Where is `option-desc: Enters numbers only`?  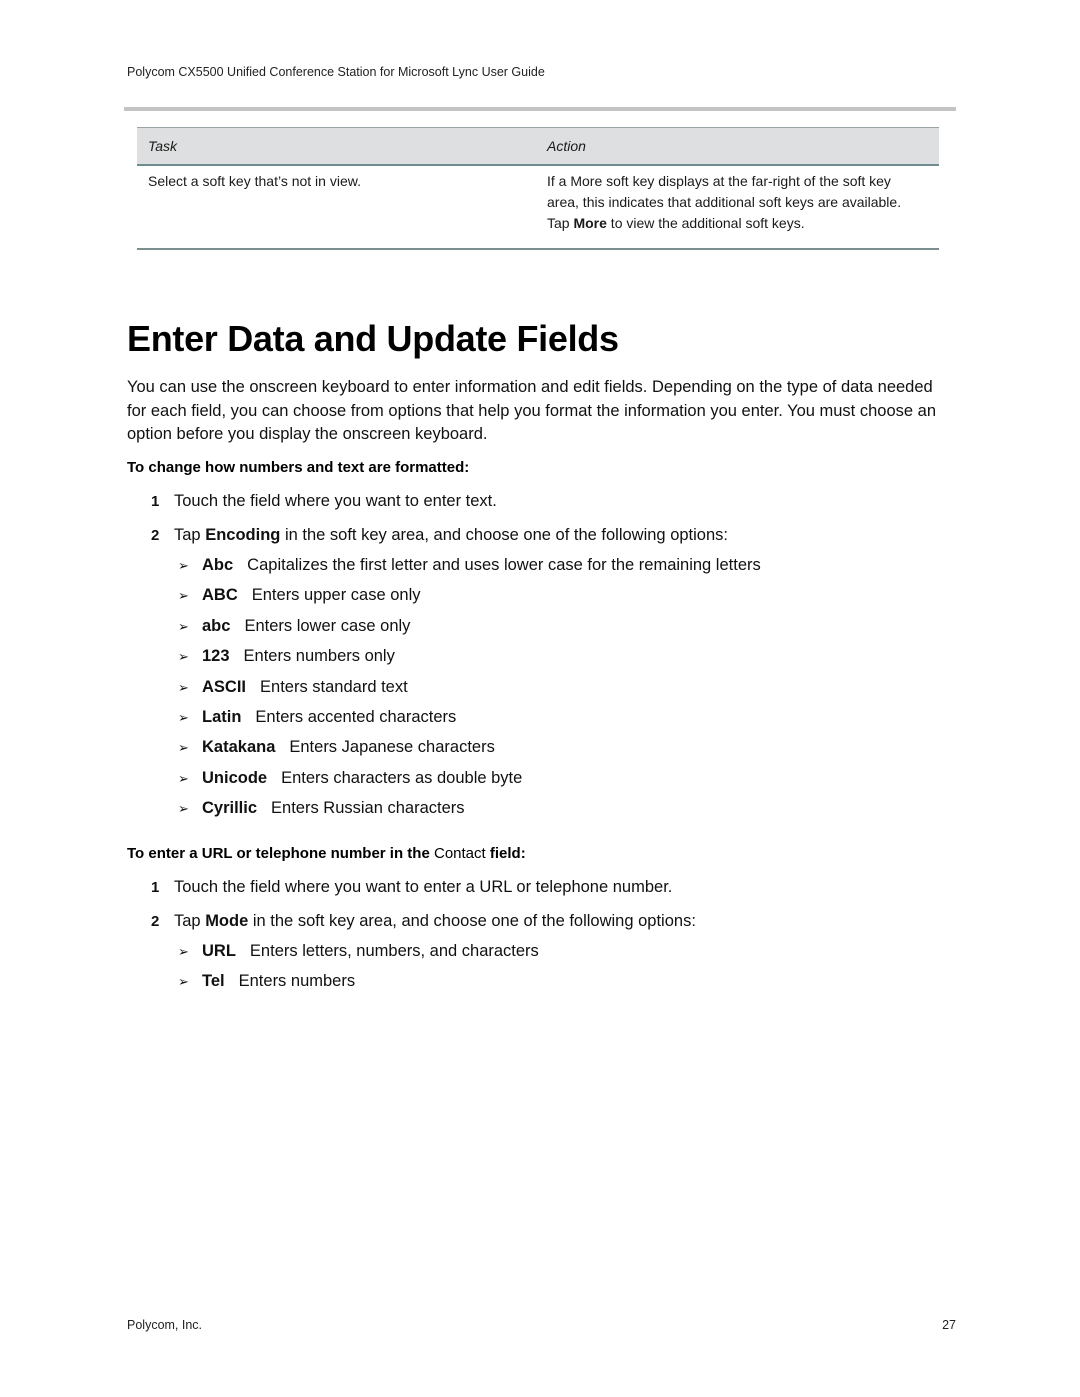
option-desc: Enters numbers only is located at coordinates (319, 656).